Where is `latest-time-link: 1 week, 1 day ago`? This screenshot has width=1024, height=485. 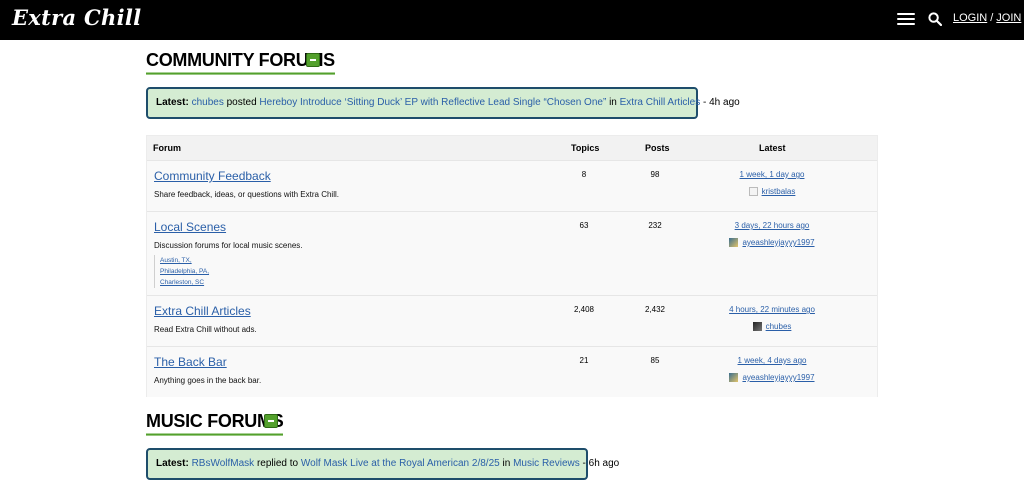
latest-time-link: 1 week, 1 day ago is located at coordinates (772, 174).